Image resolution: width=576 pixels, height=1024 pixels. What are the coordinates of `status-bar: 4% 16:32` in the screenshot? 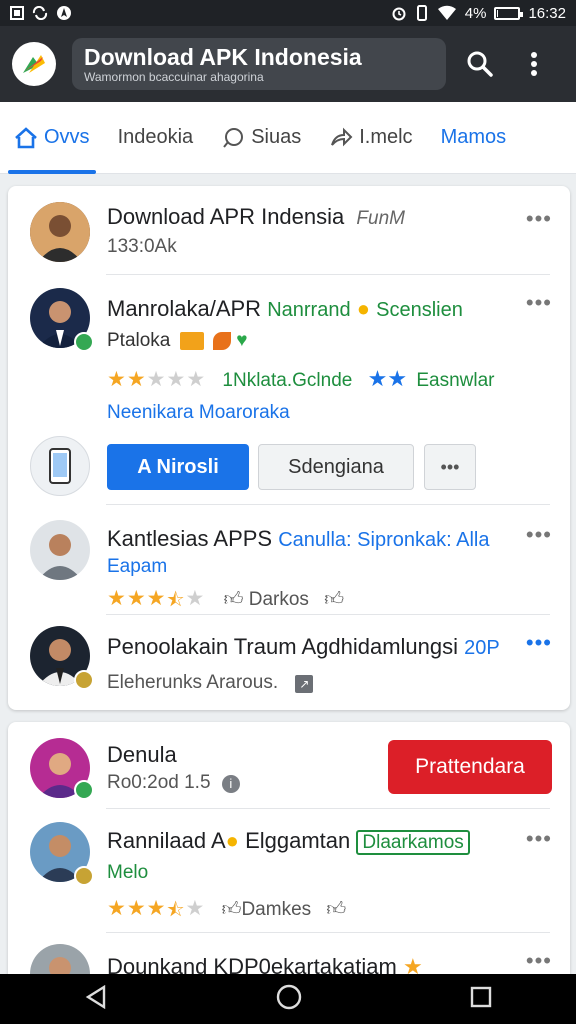 It's located at (288, 13).